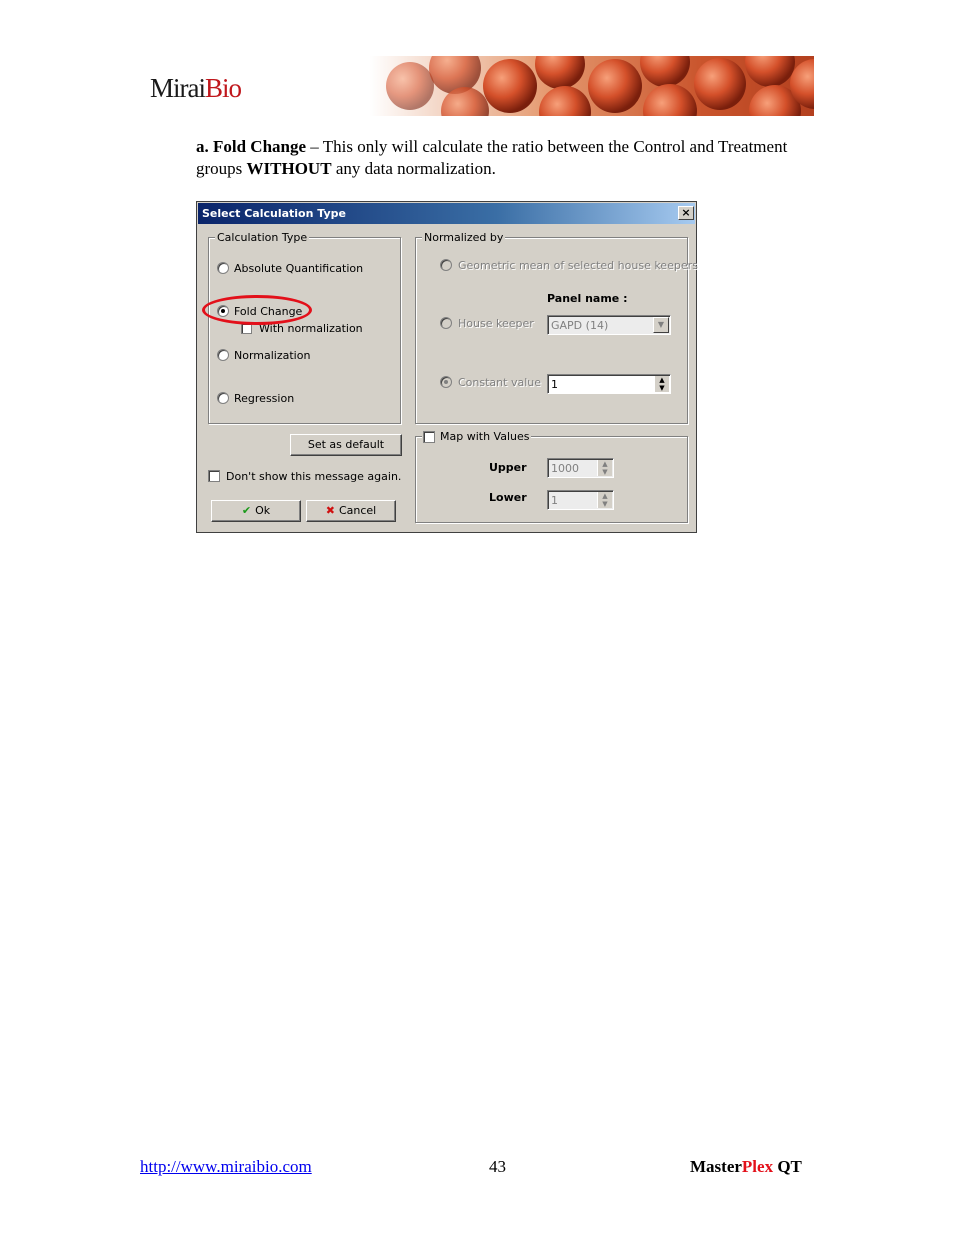 The height and width of the screenshot is (1235, 954). What do you see at coordinates (257, 310) in the screenshot?
I see `fold-change-highlight-ellipse` at bounding box center [257, 310].